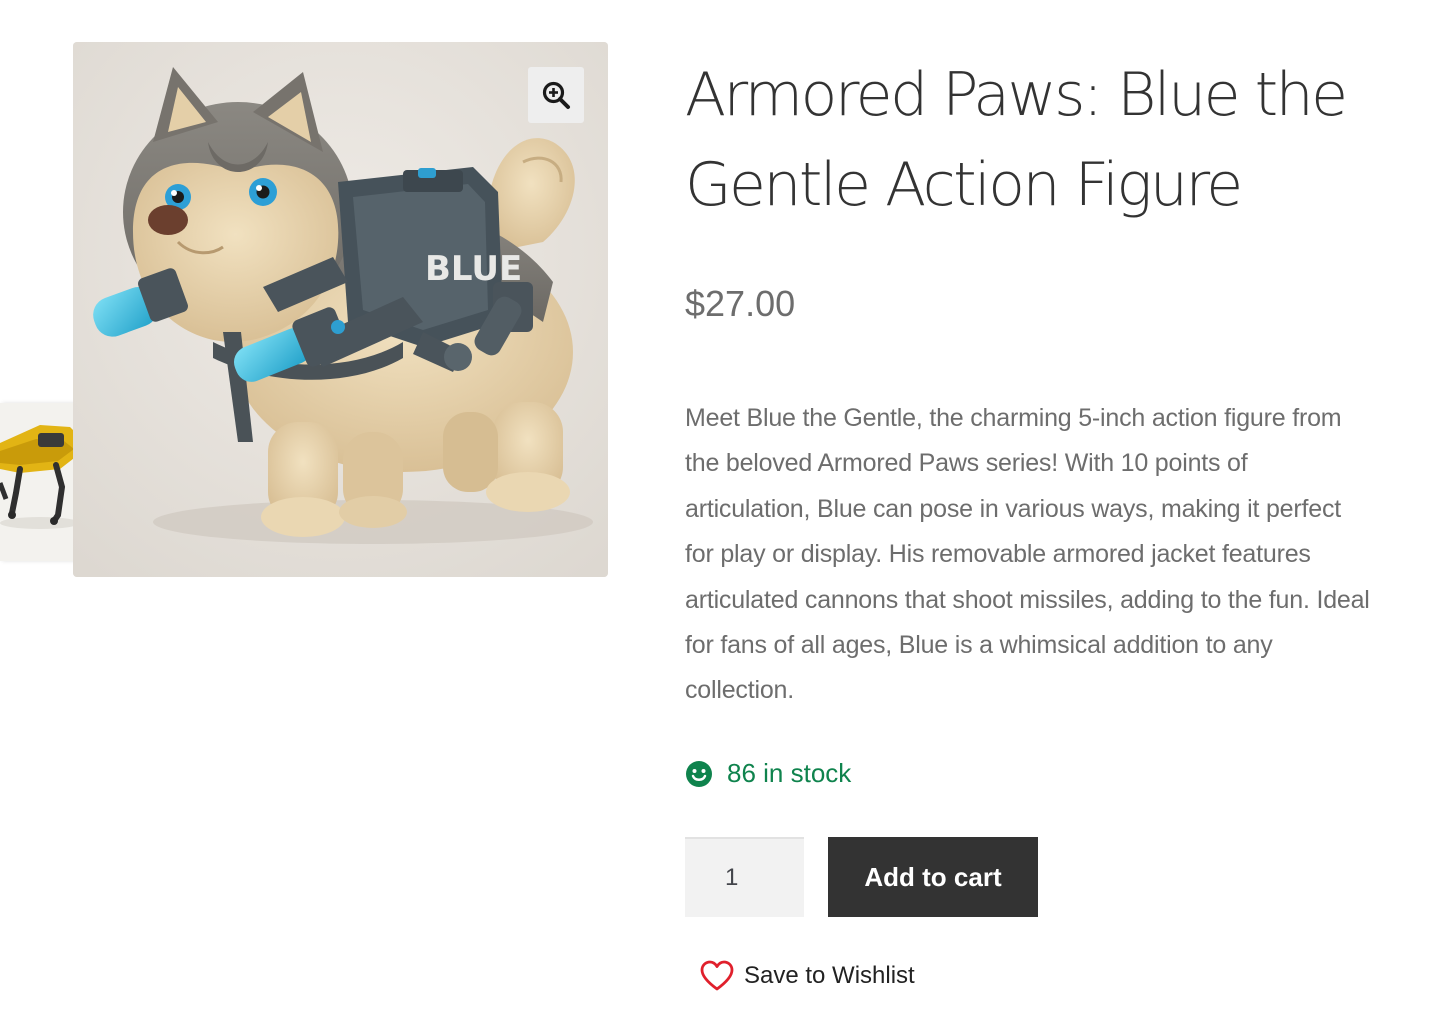 This screenshot has height=1032, width=1435. I want to click on zoom-in-icon, so click(556, 95).